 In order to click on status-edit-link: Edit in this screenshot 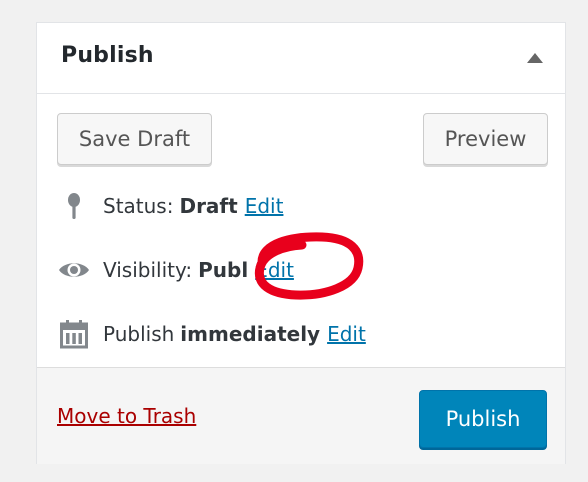, I will do `click(264, 206)`.